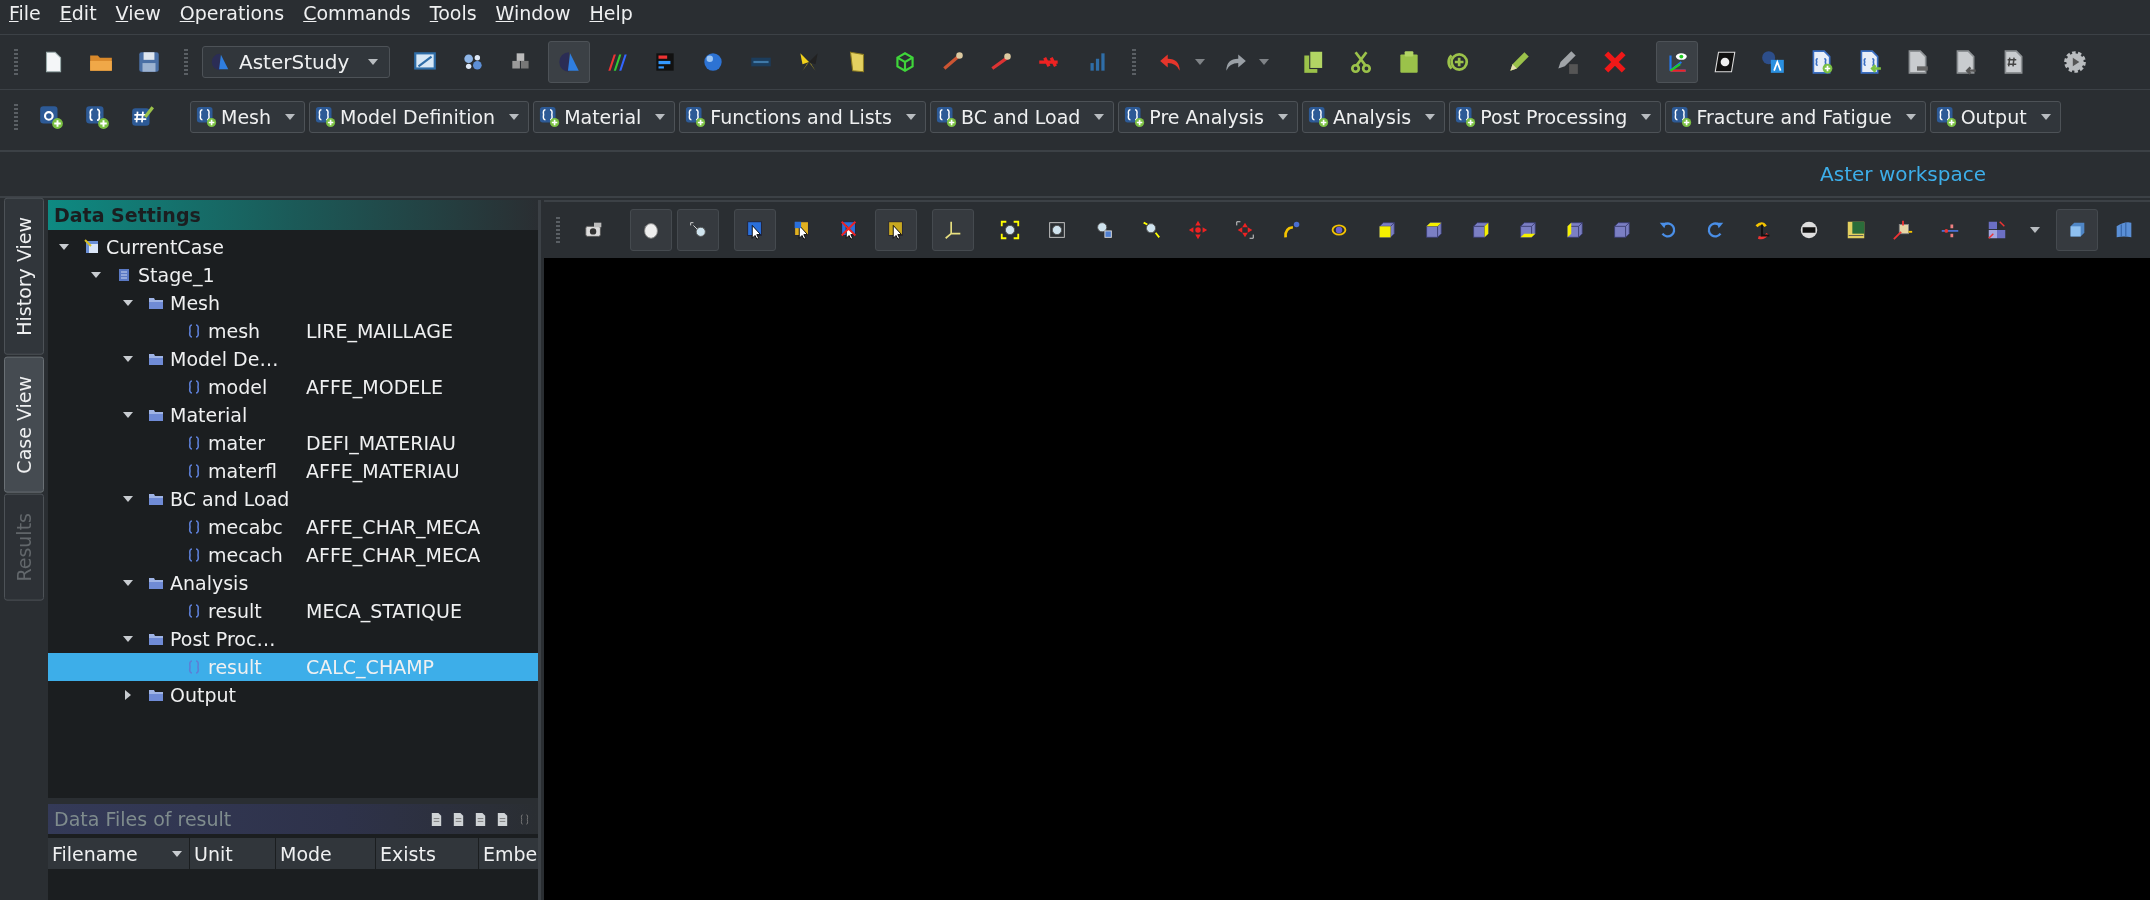 The image size is (2150, 900). I want to click on axes-eye-button, so click(1677, 62).